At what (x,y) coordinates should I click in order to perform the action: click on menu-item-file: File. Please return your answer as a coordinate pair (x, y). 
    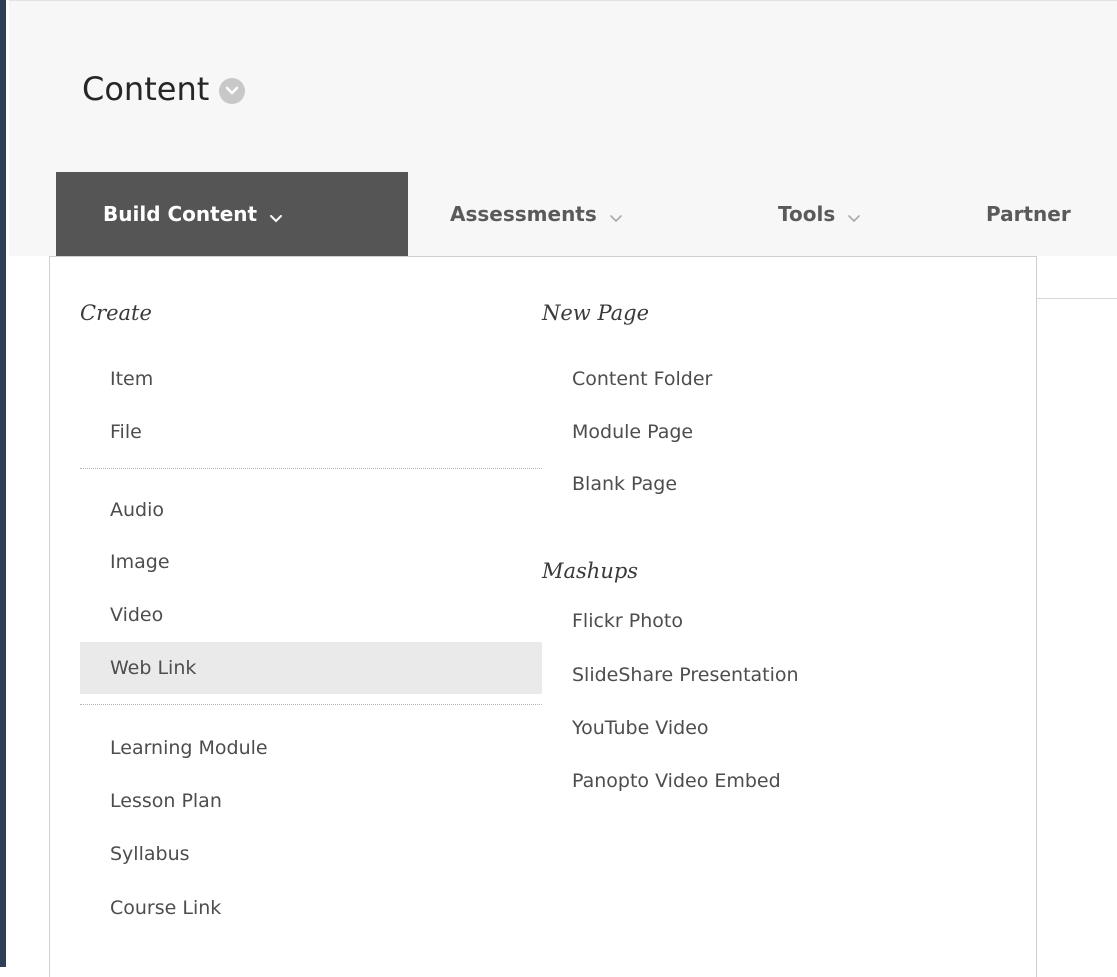
    Looking at the image, I should click on (311, 432).